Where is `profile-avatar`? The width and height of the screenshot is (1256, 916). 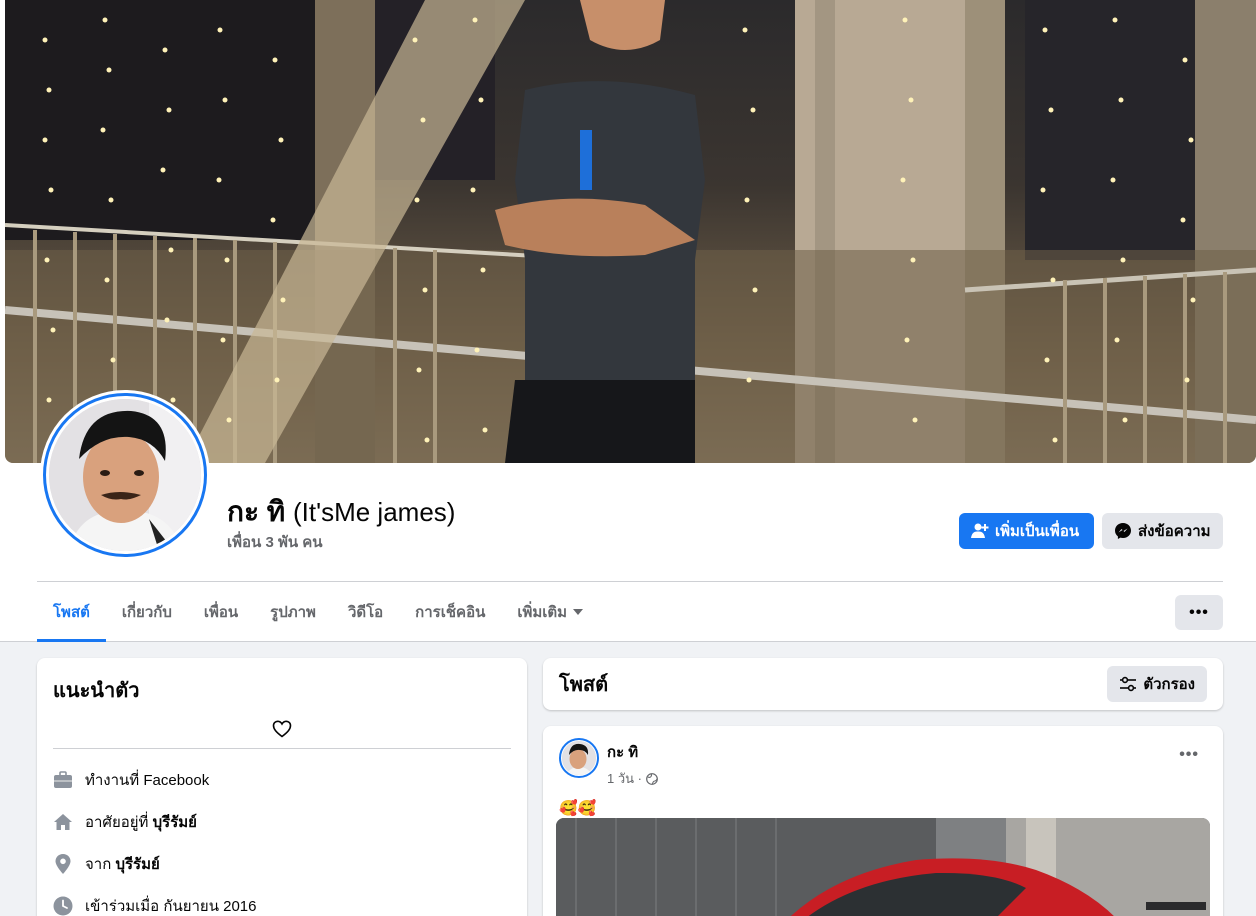
profile-avatar is located at coordinates (125, 475).